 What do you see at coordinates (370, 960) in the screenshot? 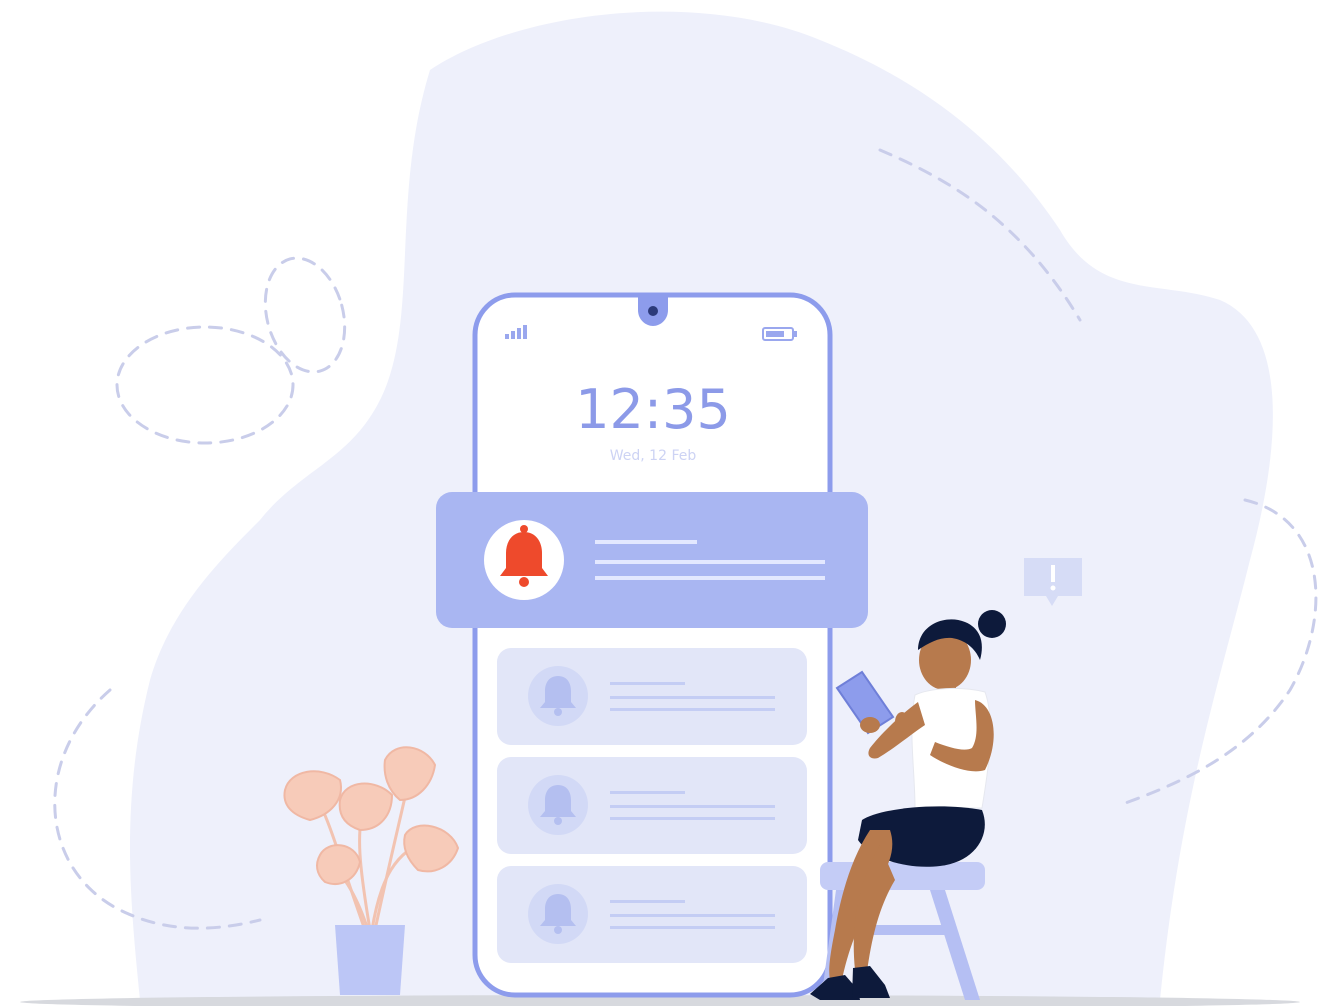
I see `plant-pot` at bounding box center [370, 960].